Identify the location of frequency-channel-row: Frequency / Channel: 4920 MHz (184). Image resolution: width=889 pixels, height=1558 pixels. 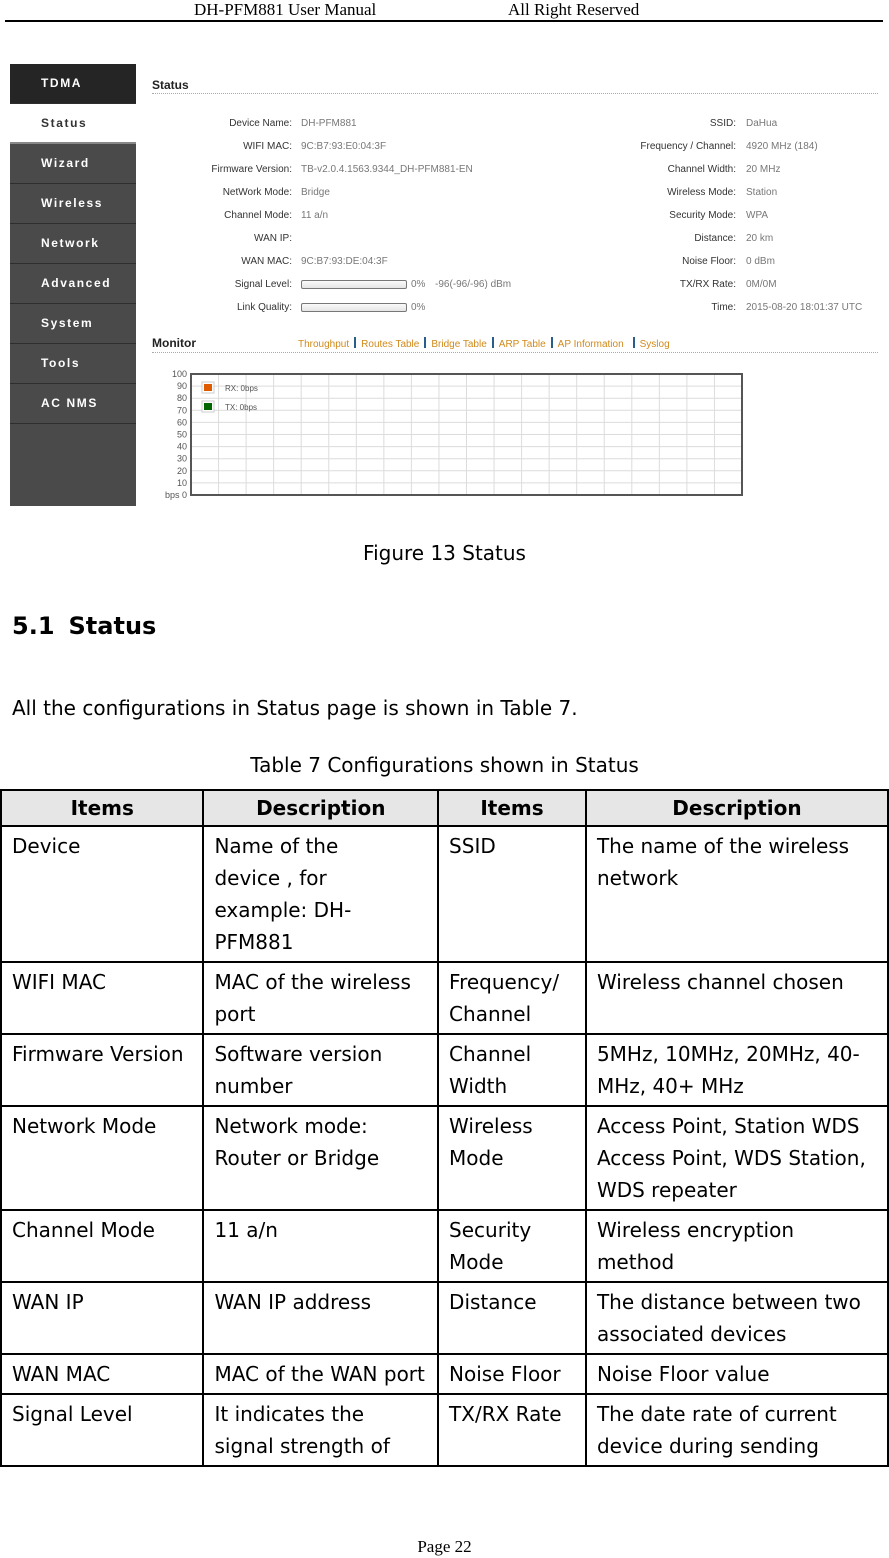
(484, 148).